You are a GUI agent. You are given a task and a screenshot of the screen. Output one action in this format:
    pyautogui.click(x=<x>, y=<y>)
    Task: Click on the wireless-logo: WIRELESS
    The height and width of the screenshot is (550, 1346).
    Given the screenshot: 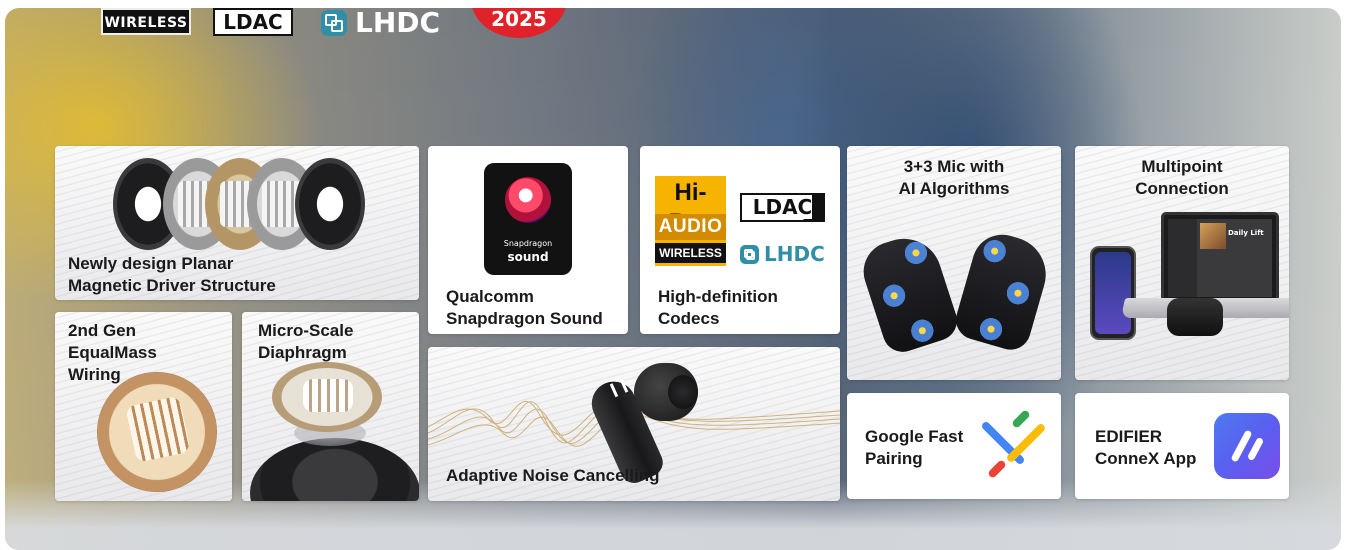 What is the action you would take?
    pyautogui.click(x=146, y=21)
    